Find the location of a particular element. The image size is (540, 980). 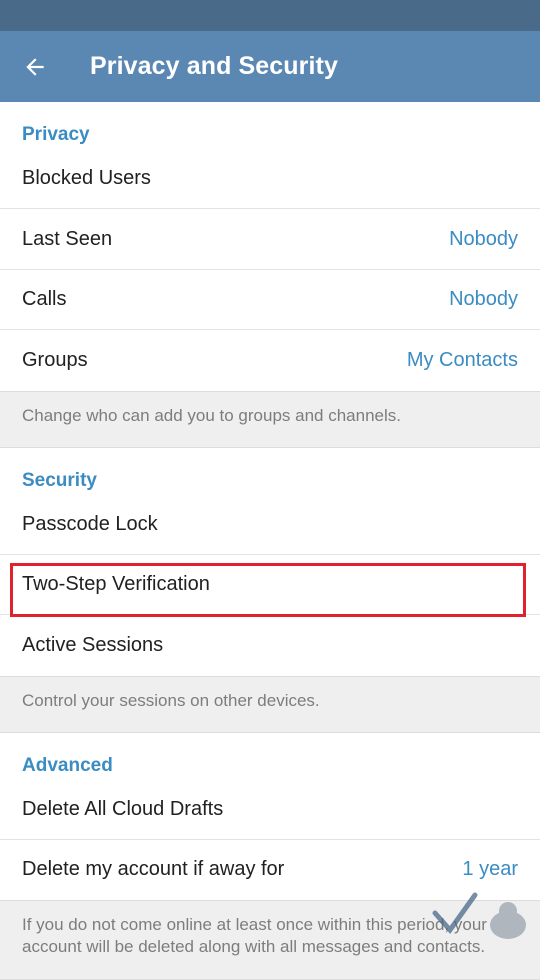

passcode-lock-row: Passcode Lock is located at coordinates (270, 531).